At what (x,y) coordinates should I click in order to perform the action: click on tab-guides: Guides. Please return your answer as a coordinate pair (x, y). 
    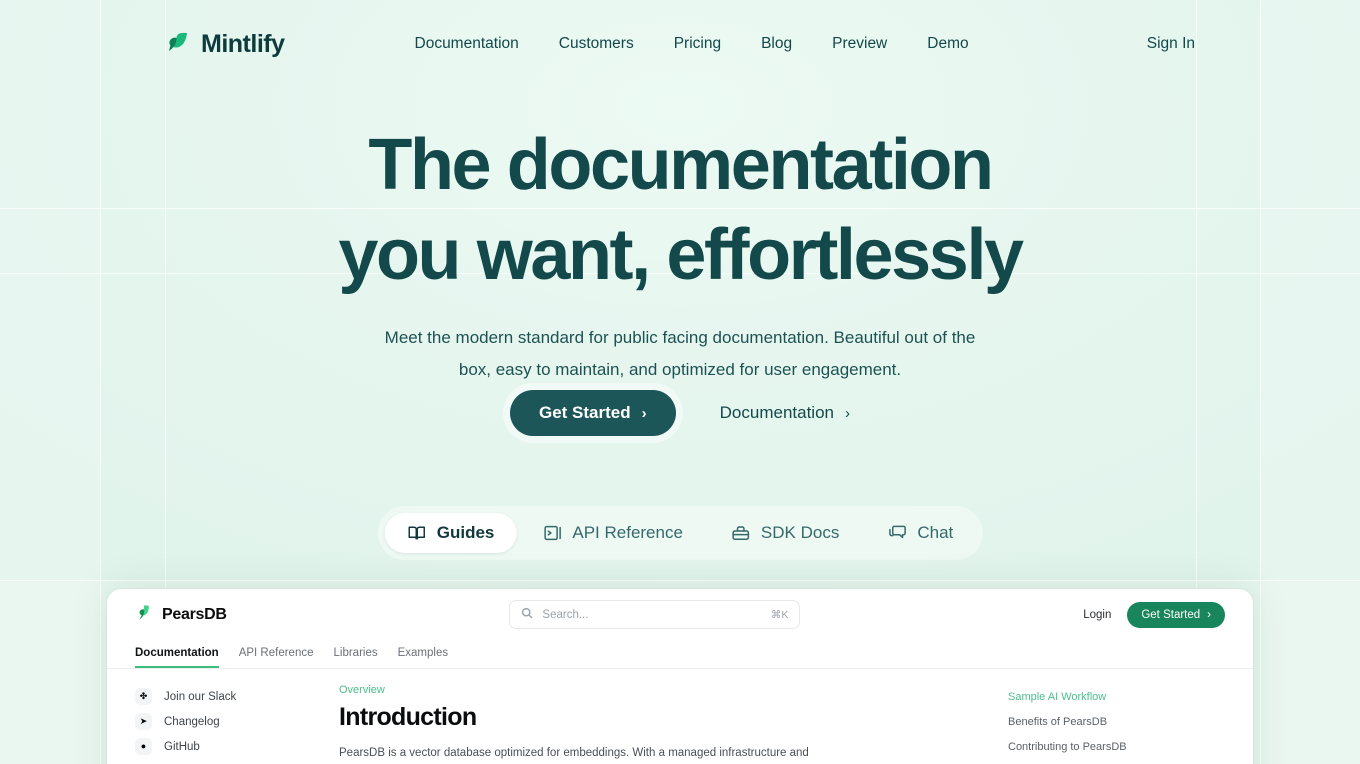
    Looking at the image, I should click on (450, 533).